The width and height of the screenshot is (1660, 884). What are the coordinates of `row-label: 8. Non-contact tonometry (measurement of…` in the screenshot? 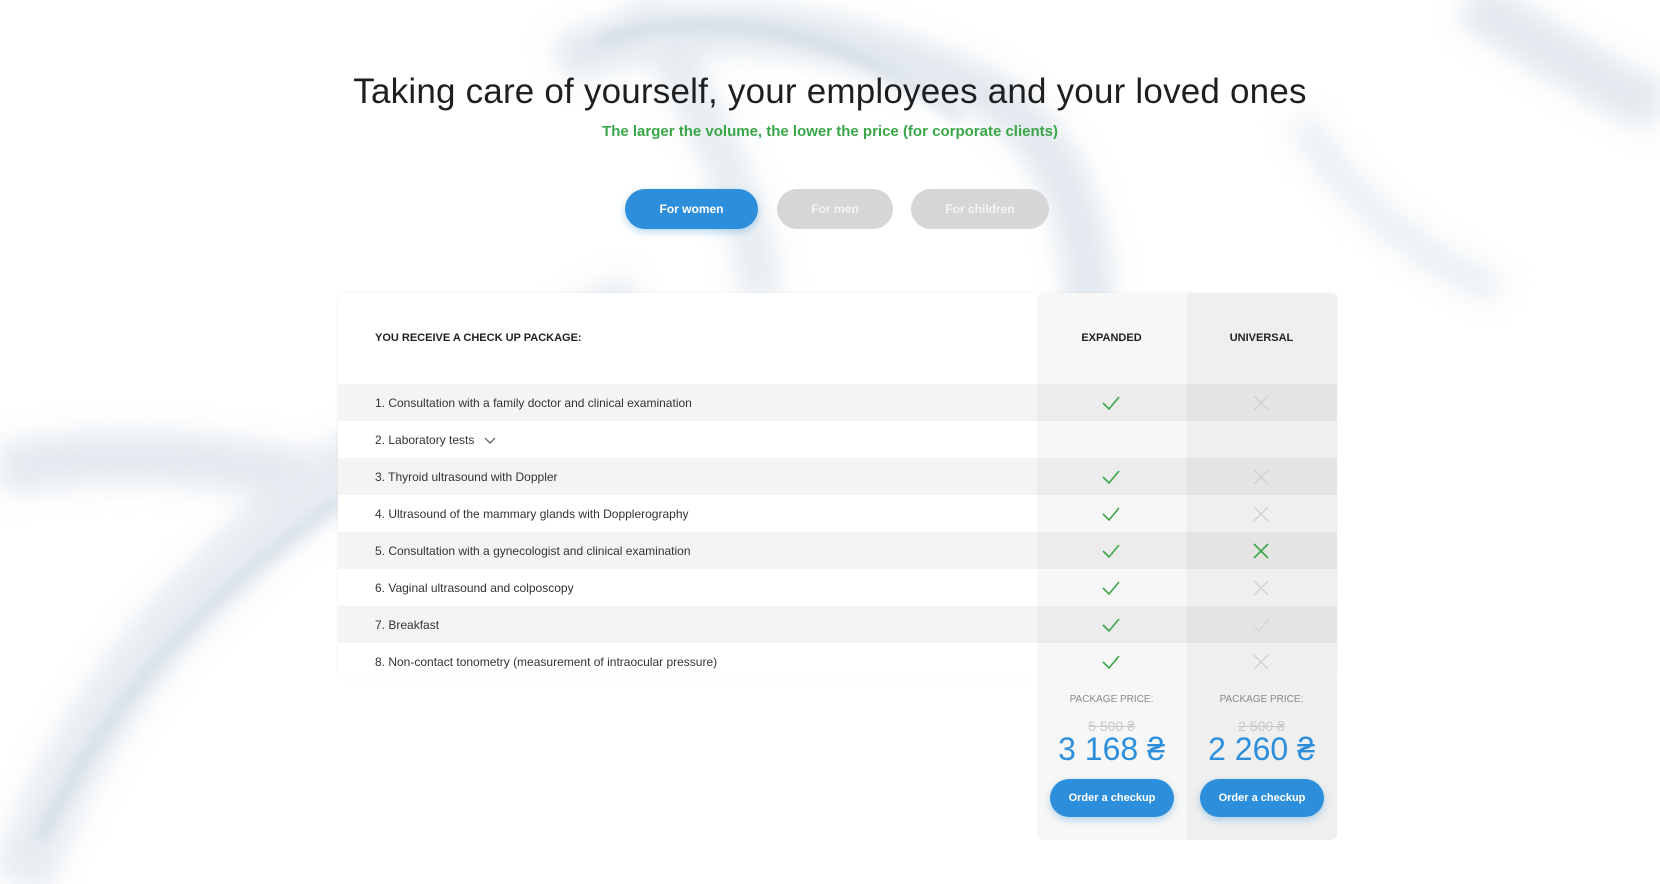 It's located at (546, 662).